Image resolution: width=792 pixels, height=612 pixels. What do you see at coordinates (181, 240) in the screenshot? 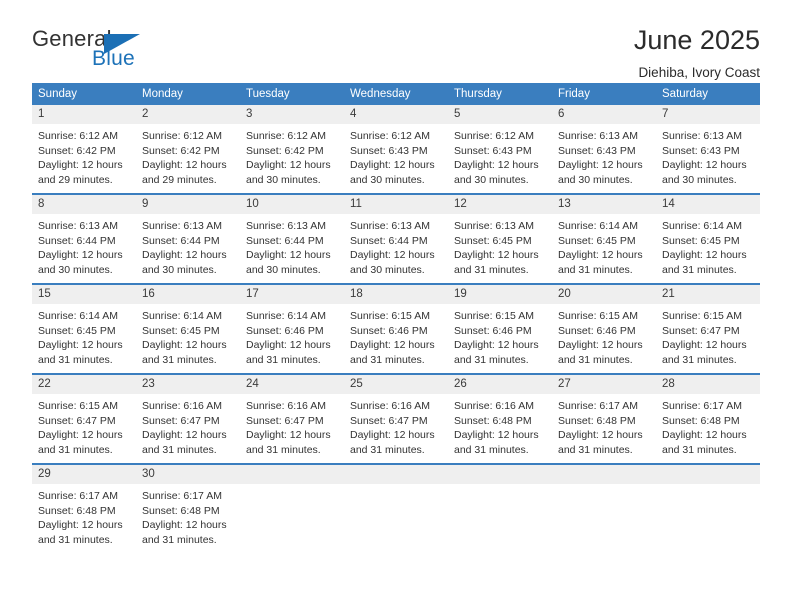
I see `sunset-text: Sunset: 6:44 PM` at bounding box center [181, 240].